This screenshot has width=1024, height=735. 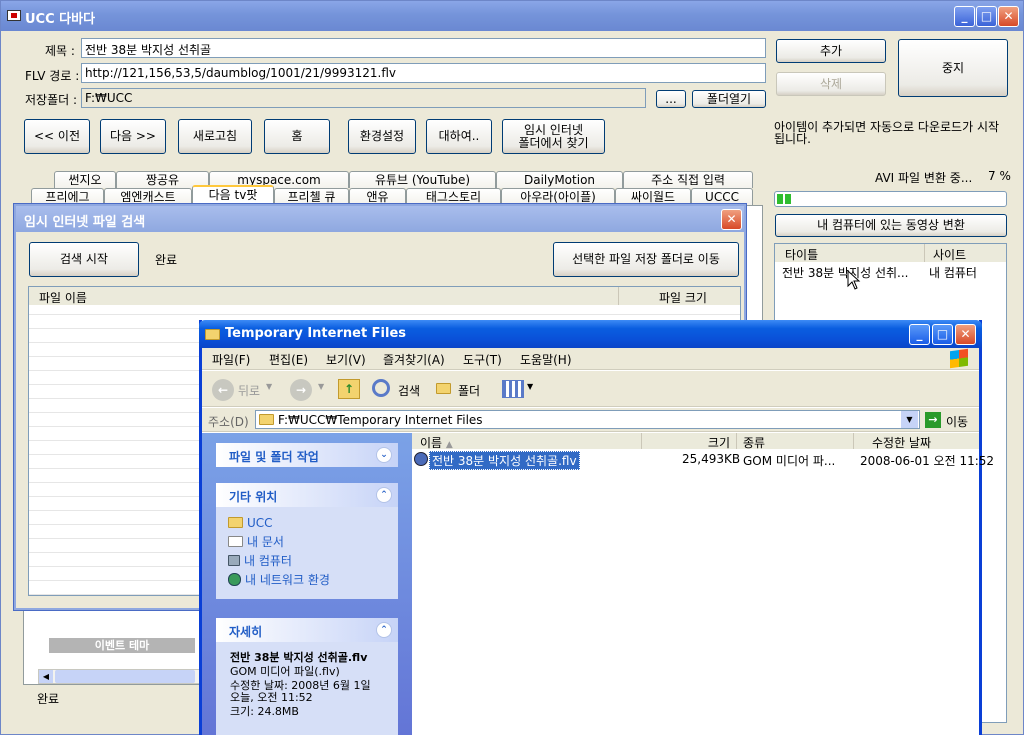 I want to click on menu-edit: 편집(E), so click(x=288, y=359).